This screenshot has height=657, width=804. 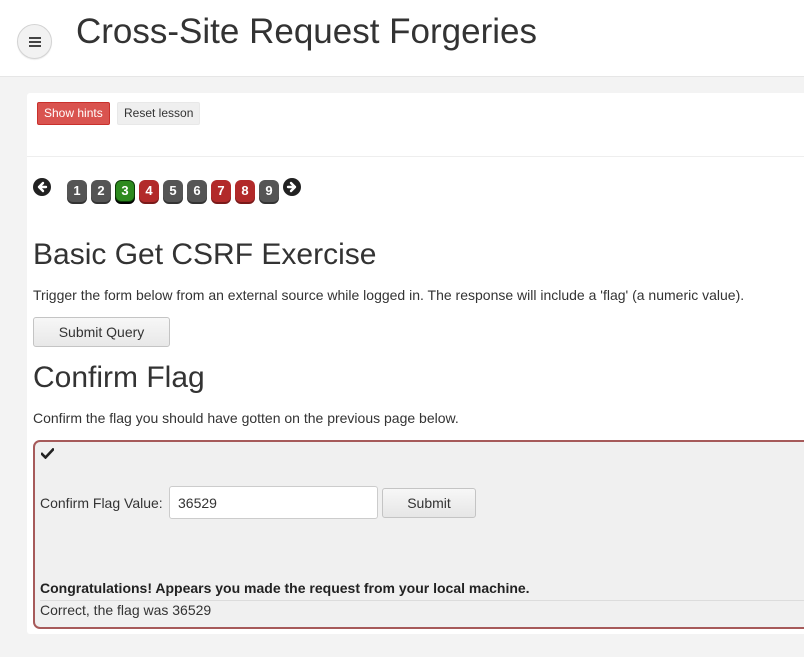 I want to click on page-link-1: 1, so click(x=77, y=191).